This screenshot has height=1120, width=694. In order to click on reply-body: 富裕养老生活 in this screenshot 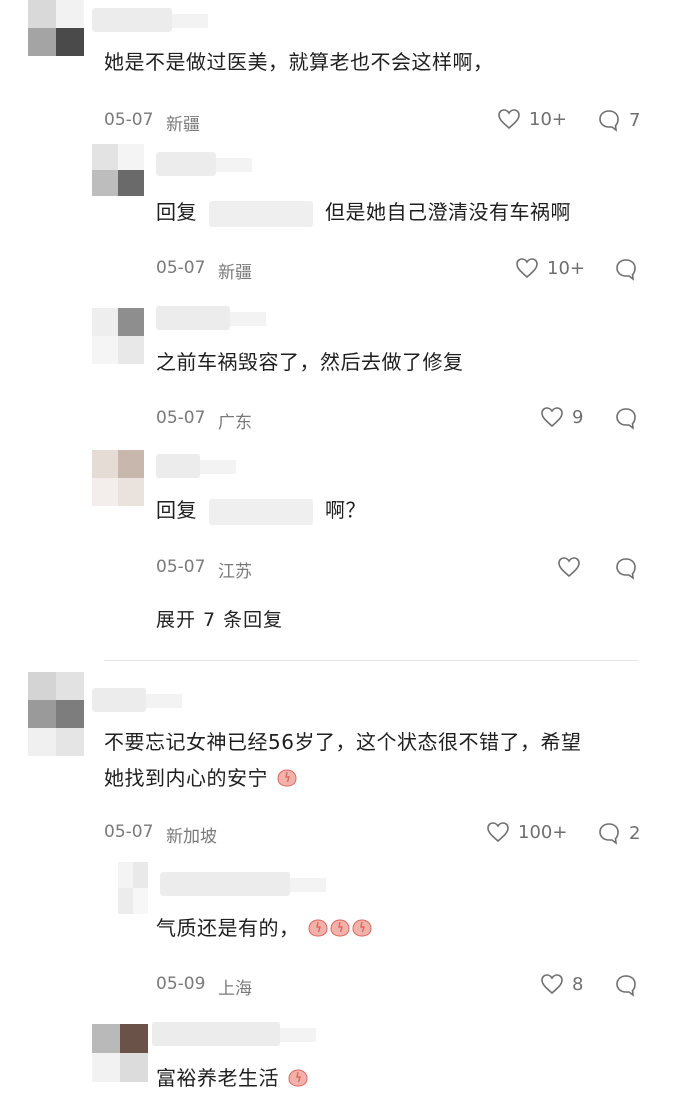, I will do `click(217, 1078)`.